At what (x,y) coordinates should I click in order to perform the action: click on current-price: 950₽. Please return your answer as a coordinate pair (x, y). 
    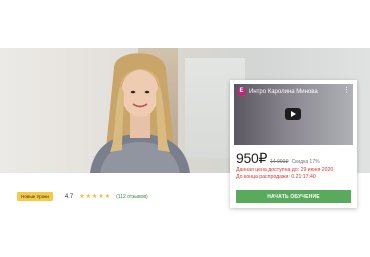
    Looking at the image, I should click on (252, 158).